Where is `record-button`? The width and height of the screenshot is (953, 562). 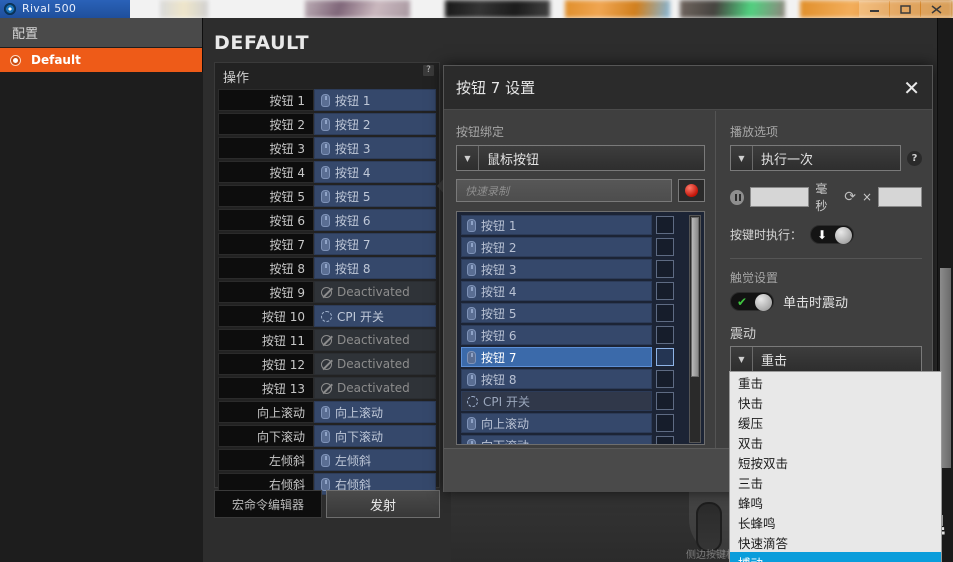
record-button is located at coordinates (691, 190).